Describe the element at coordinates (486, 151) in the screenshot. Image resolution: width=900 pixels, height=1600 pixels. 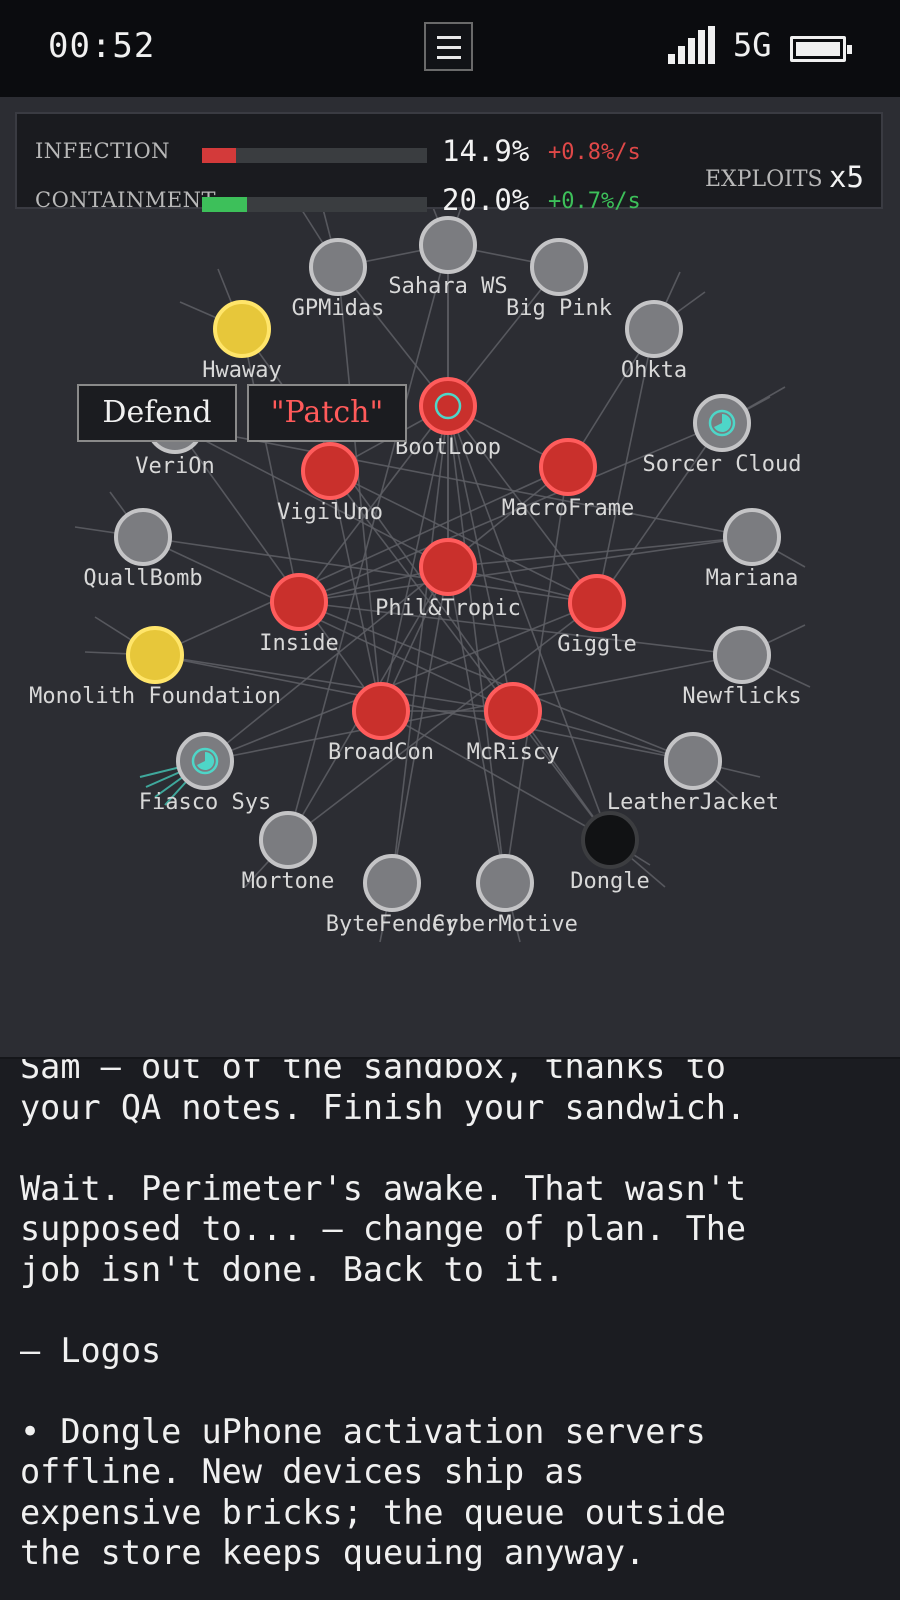
I see `infection-percent: 14.9%` at that location.